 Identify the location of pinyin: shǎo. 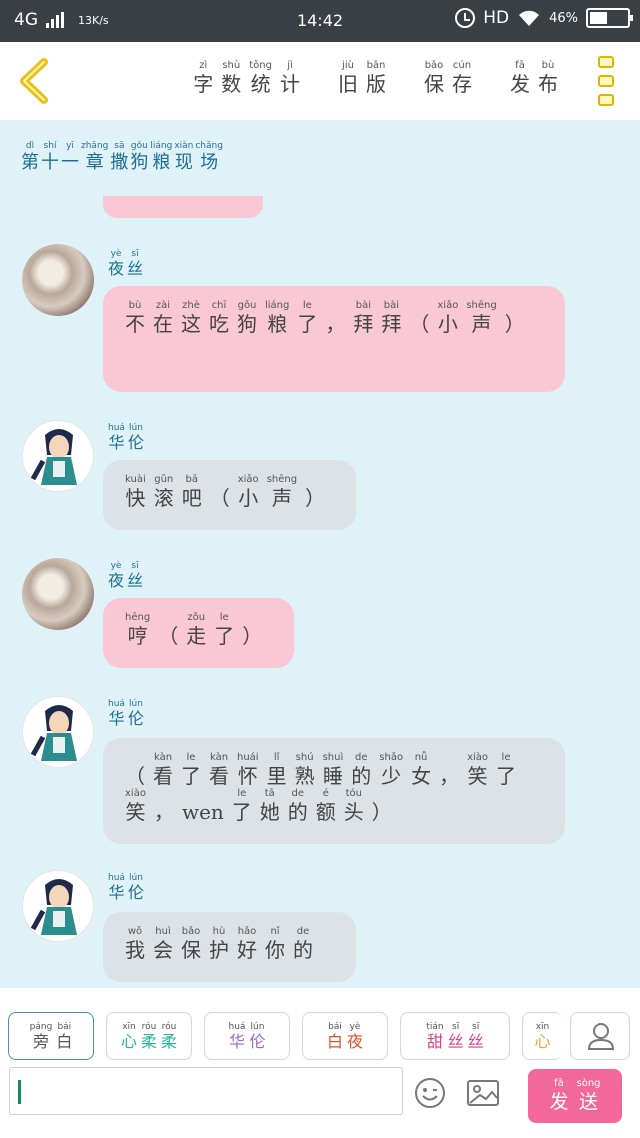
(391, 757).